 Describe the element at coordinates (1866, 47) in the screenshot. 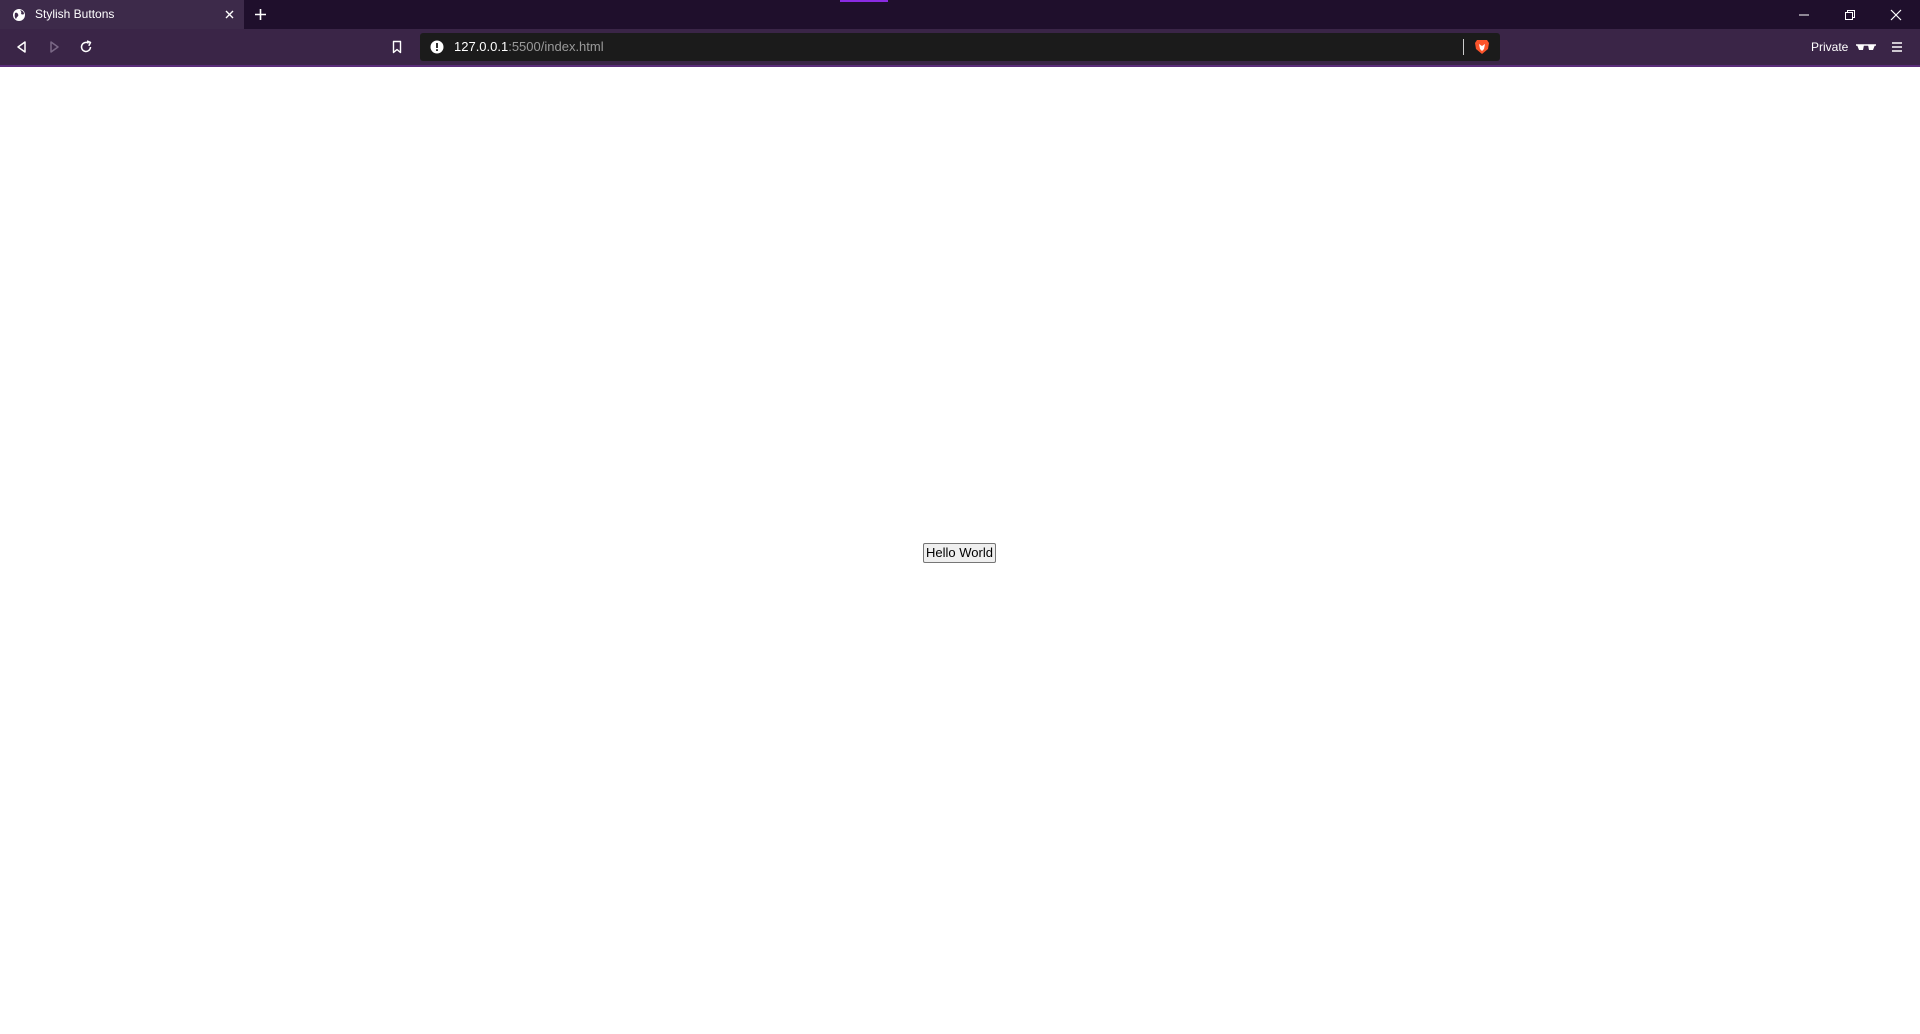

I see `private-glasses-icon` at that location.